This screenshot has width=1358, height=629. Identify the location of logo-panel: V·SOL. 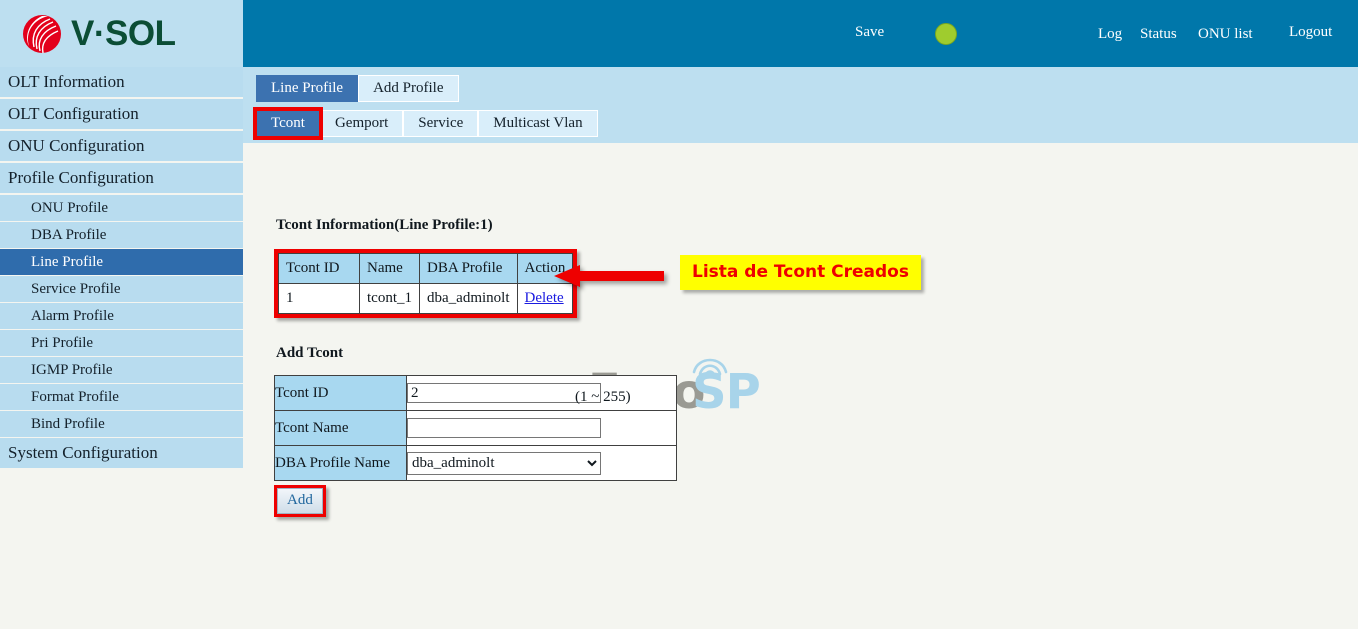
(121, 33).